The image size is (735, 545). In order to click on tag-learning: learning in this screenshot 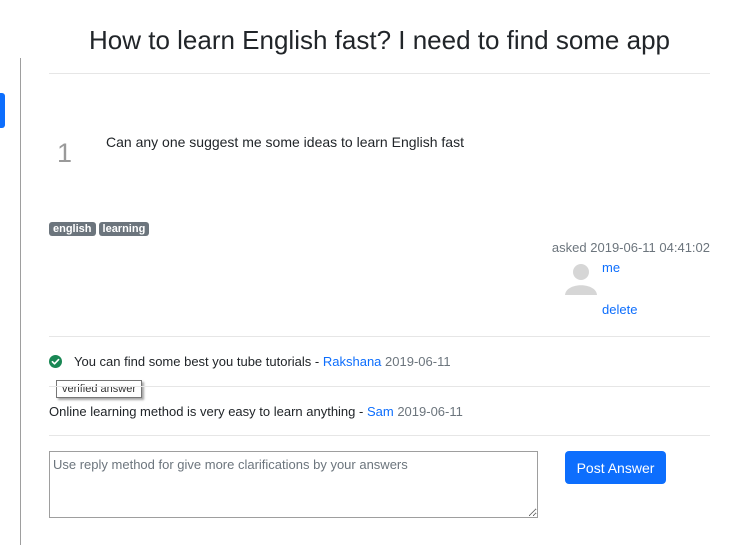, I will do `click(124, 229)`.